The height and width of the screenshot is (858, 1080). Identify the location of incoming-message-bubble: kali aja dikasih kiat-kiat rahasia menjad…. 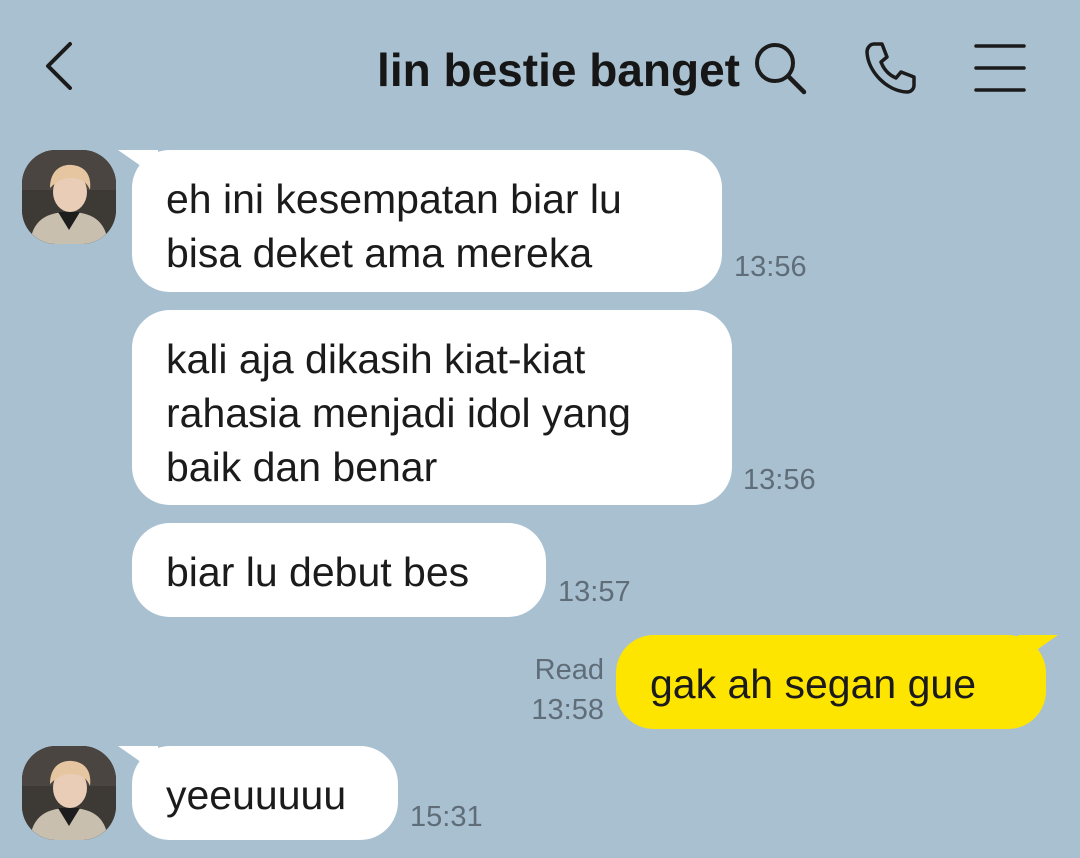
(432, 407).